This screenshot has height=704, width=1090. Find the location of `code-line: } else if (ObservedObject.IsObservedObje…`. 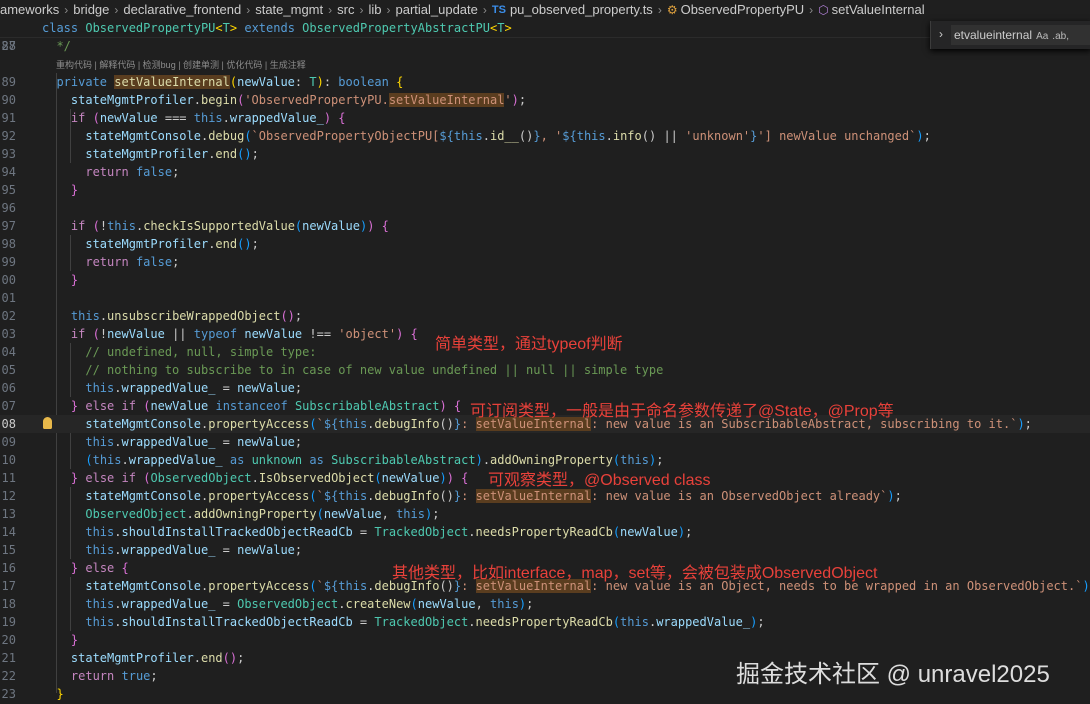

code-line: } else if (ObservedObject.IsObservedObje… is located at coordinates (269, 478).